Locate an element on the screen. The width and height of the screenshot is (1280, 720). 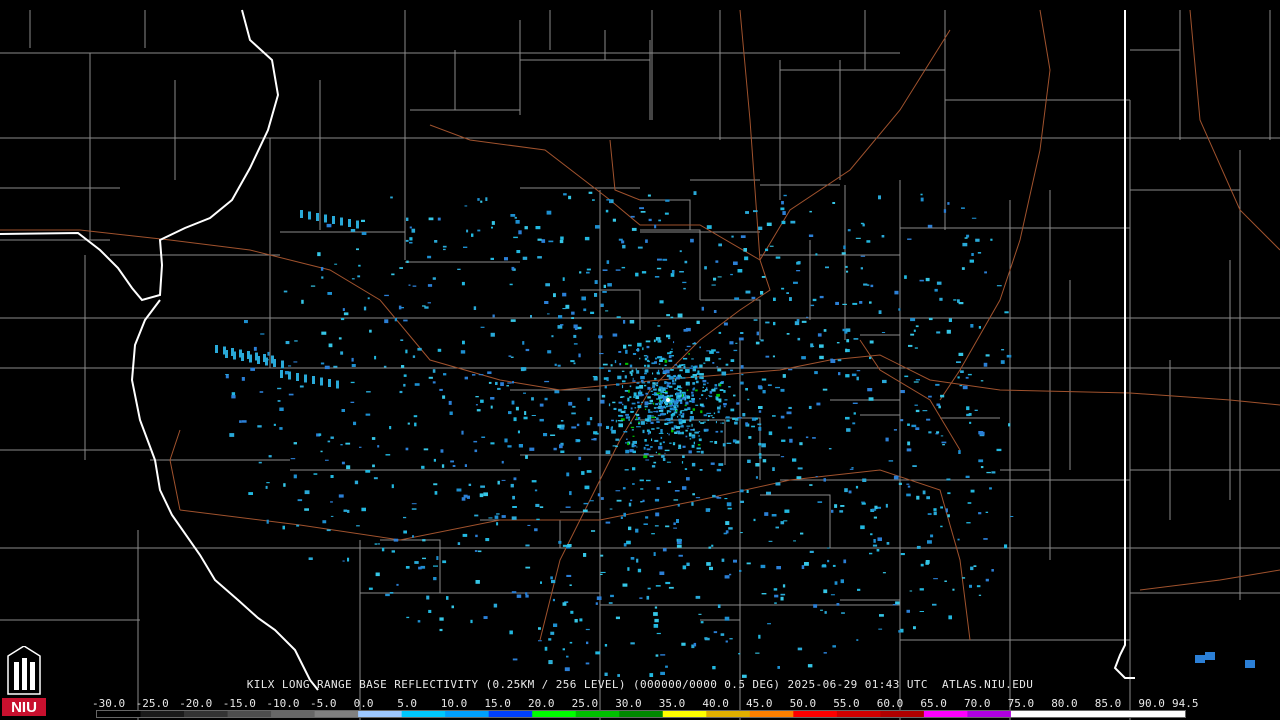
colorbar-label: 40.0 is located at coordinates (715, 703).